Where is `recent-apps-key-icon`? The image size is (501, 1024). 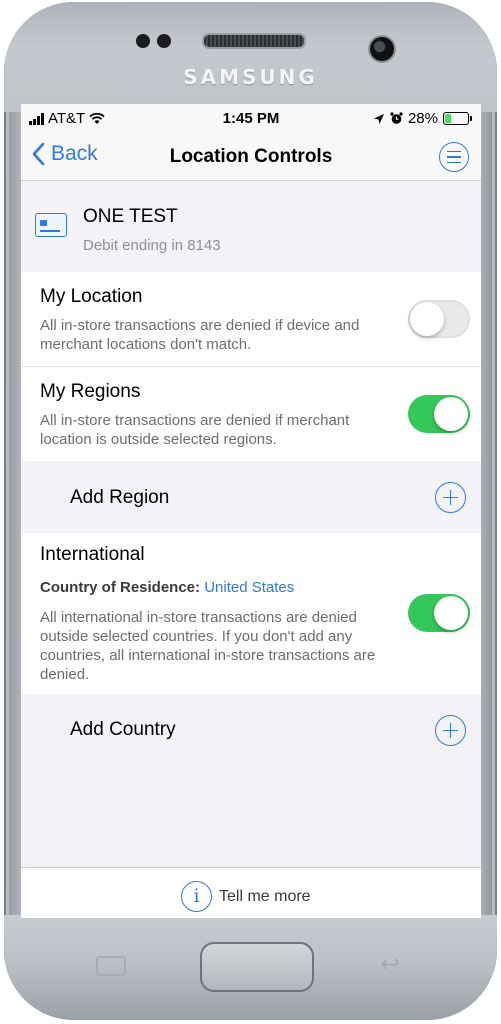 recent-apps-key-icon is located at coordinates (111, 966).